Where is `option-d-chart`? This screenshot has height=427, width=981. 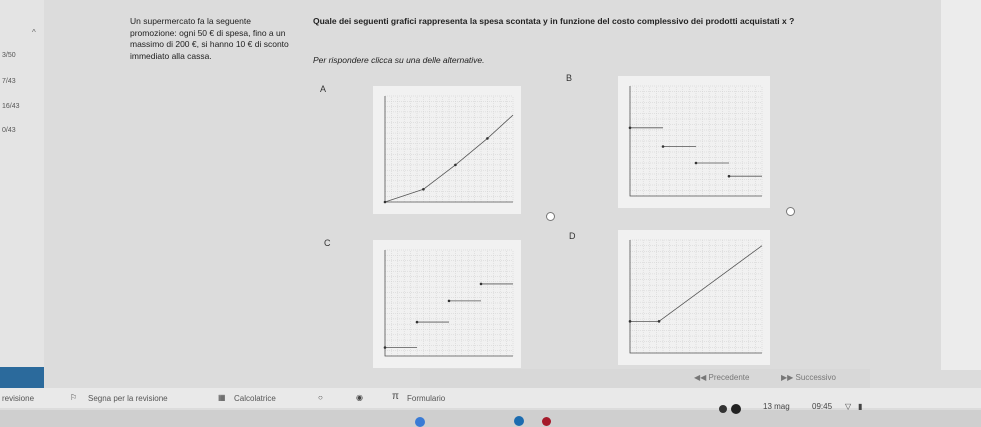 option-d-chart is located at coordinates (694, 297).